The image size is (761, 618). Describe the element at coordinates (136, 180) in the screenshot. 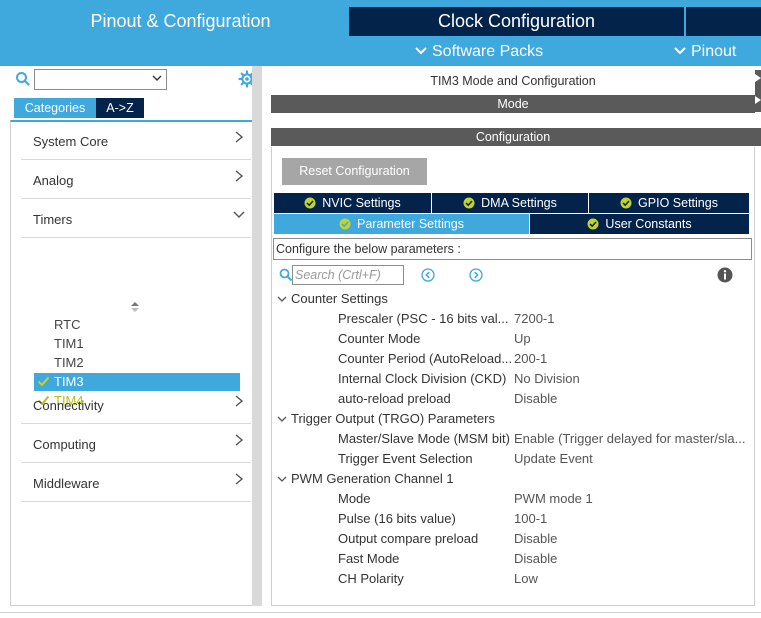

I see `category-analog: Analog` at that location.